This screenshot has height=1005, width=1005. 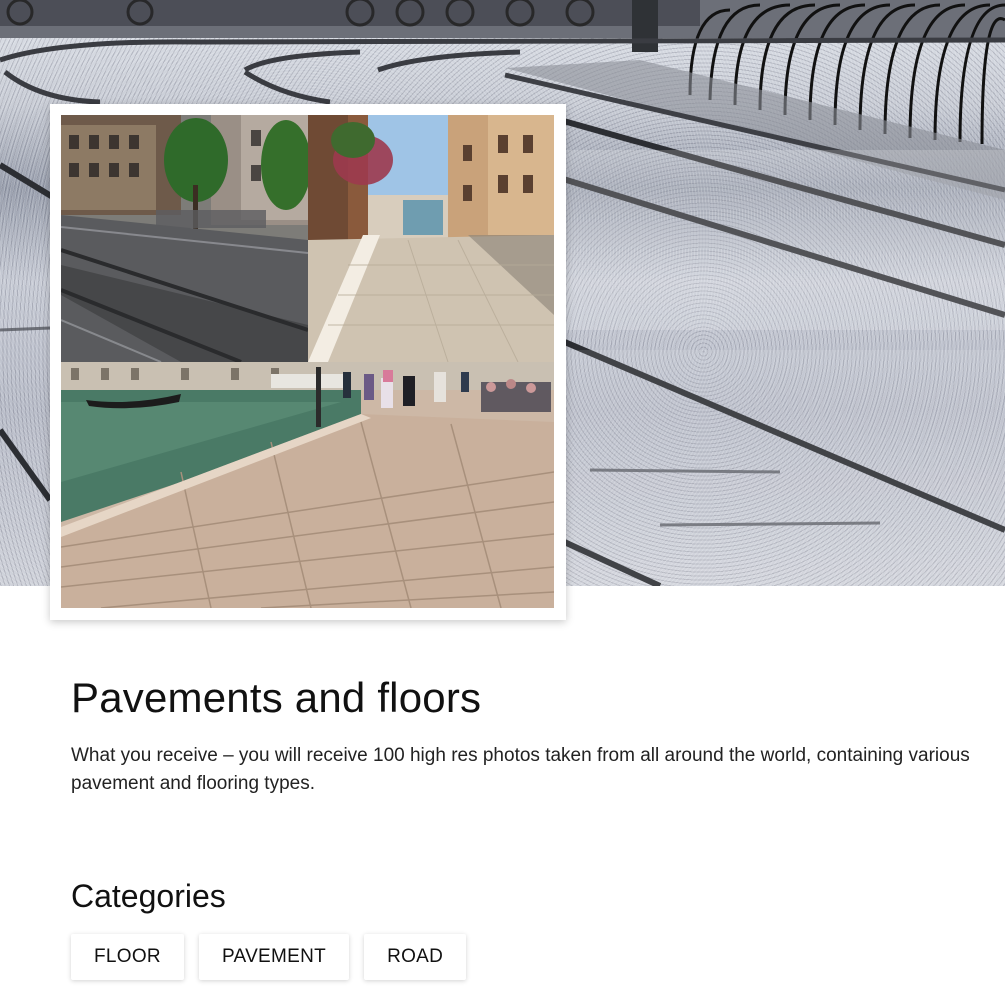 What do you see at coordinates (274, 957) in the screenshot?
I see `category-chip-pavement: PAVEMENT` at bounding box center [274, 957].